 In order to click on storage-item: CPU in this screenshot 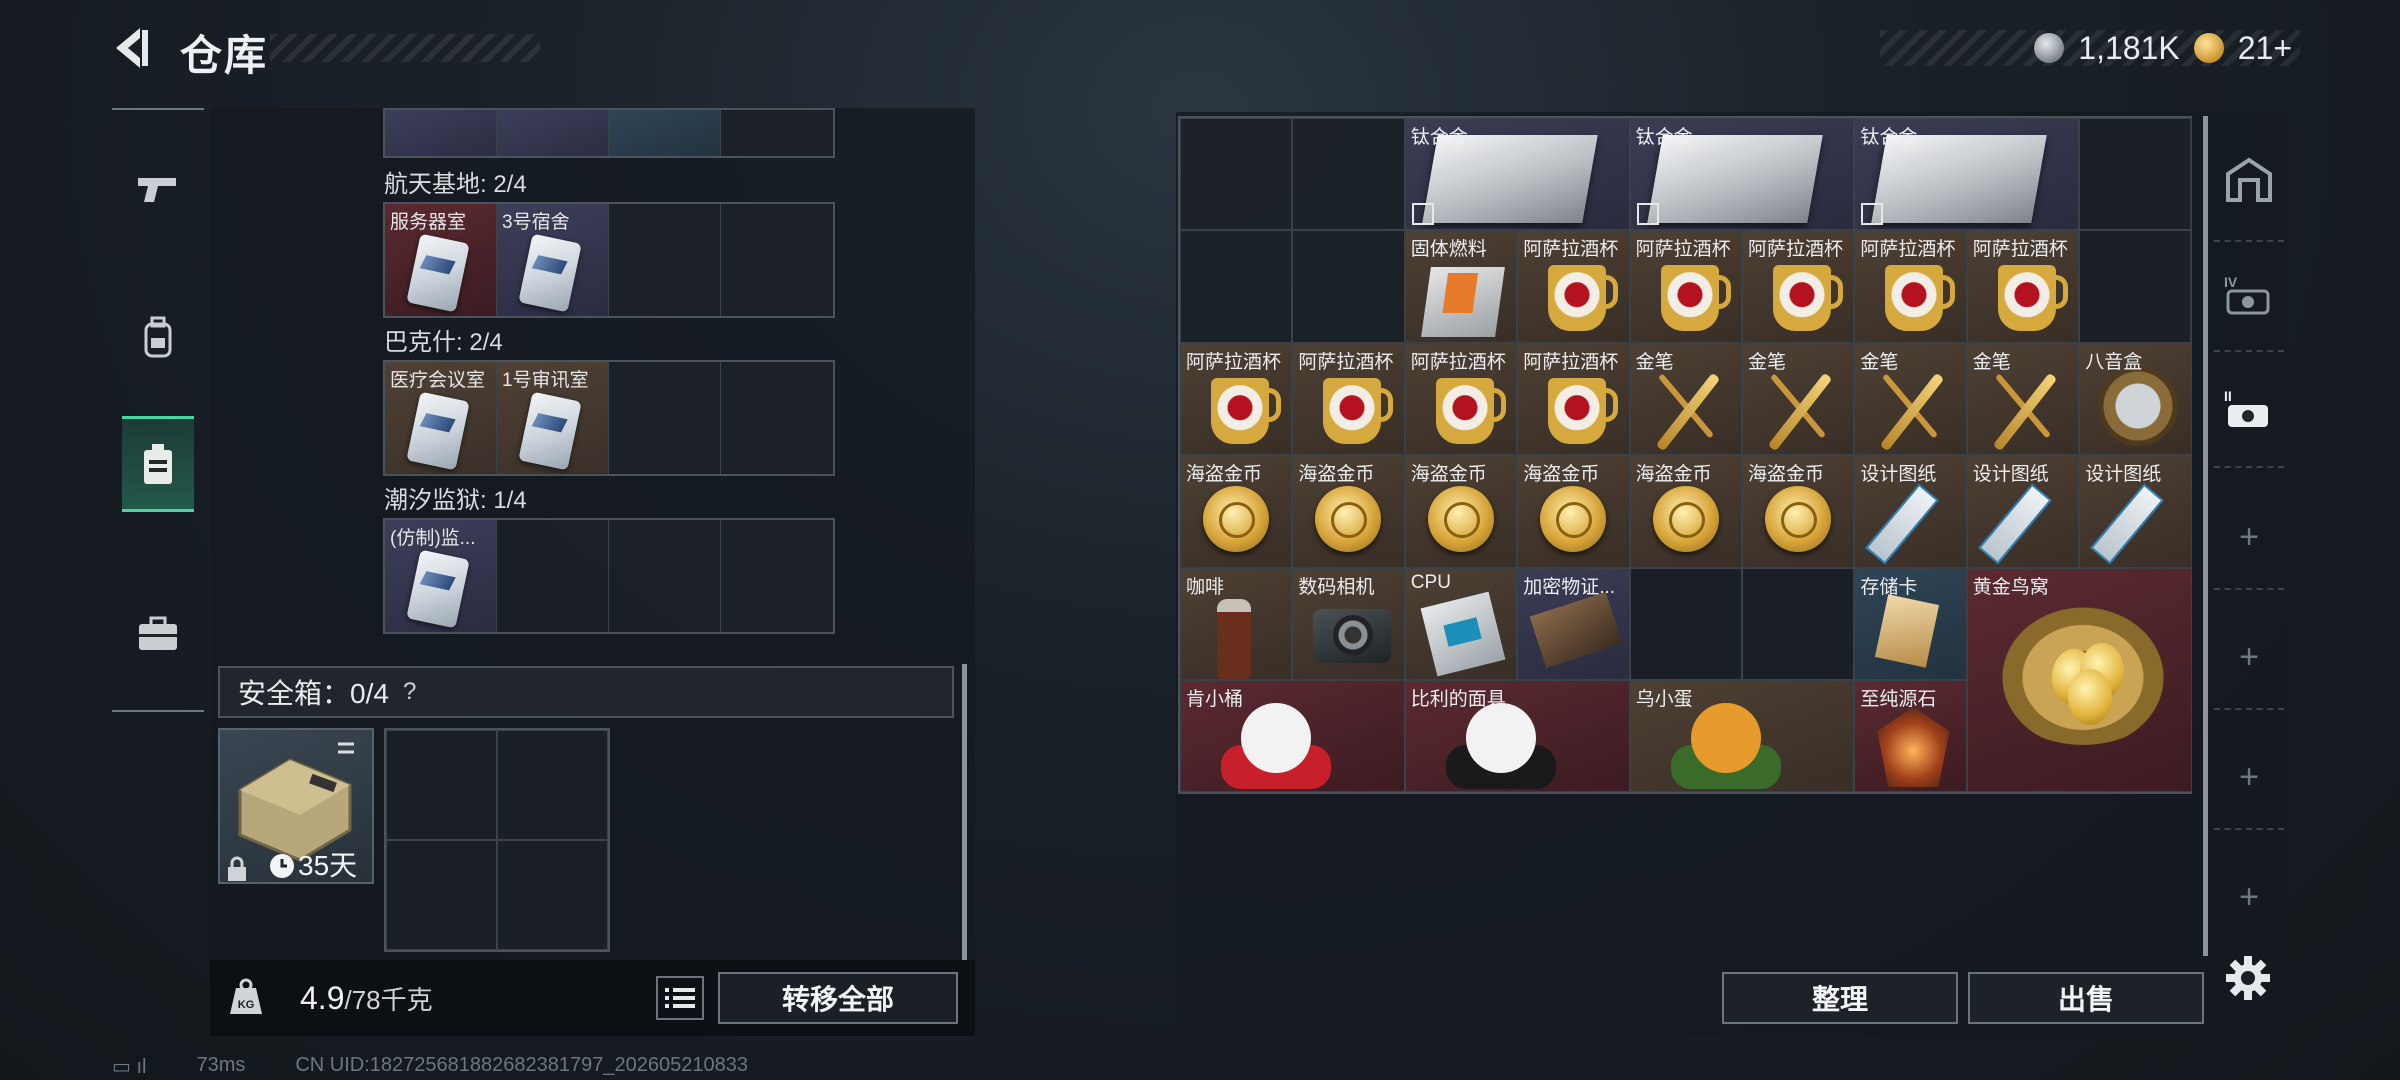, I will do `click(1461, 623)`.